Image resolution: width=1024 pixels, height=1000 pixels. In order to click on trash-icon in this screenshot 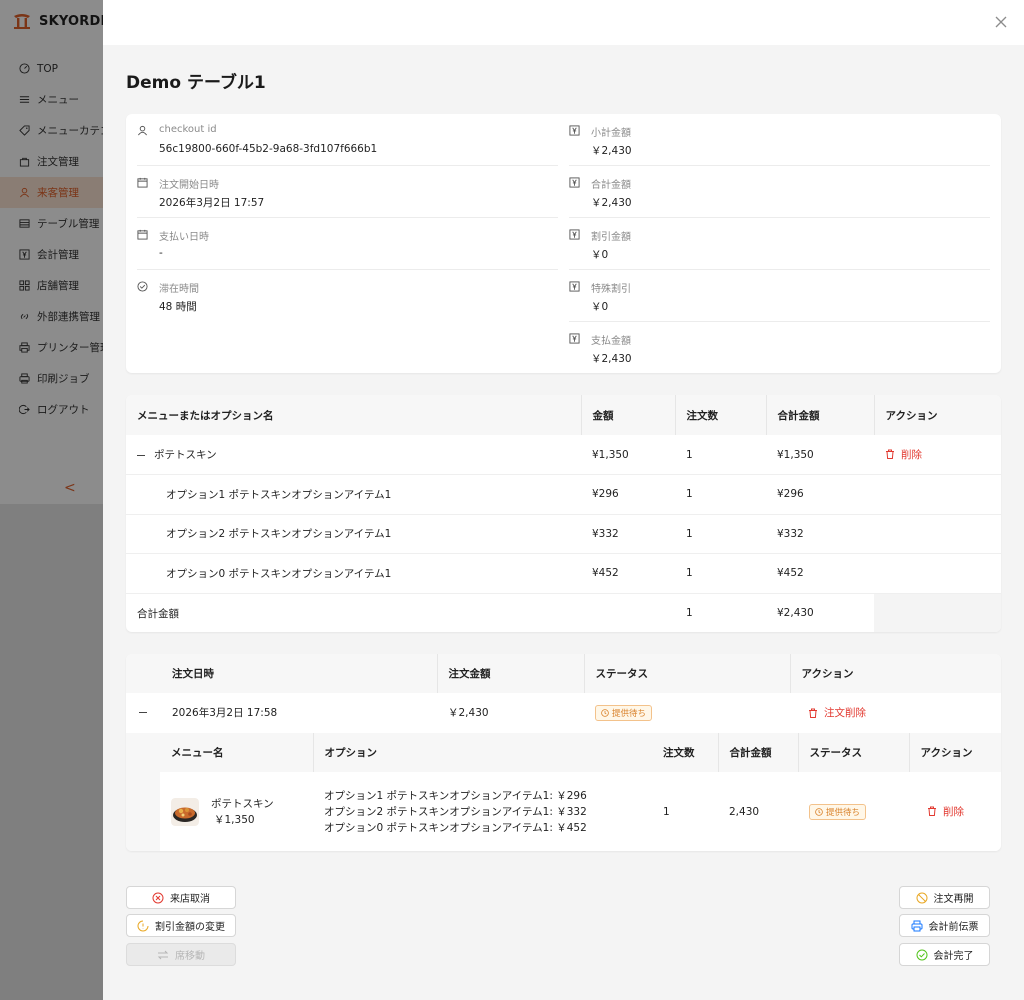, I will do `click(932, 811)`.